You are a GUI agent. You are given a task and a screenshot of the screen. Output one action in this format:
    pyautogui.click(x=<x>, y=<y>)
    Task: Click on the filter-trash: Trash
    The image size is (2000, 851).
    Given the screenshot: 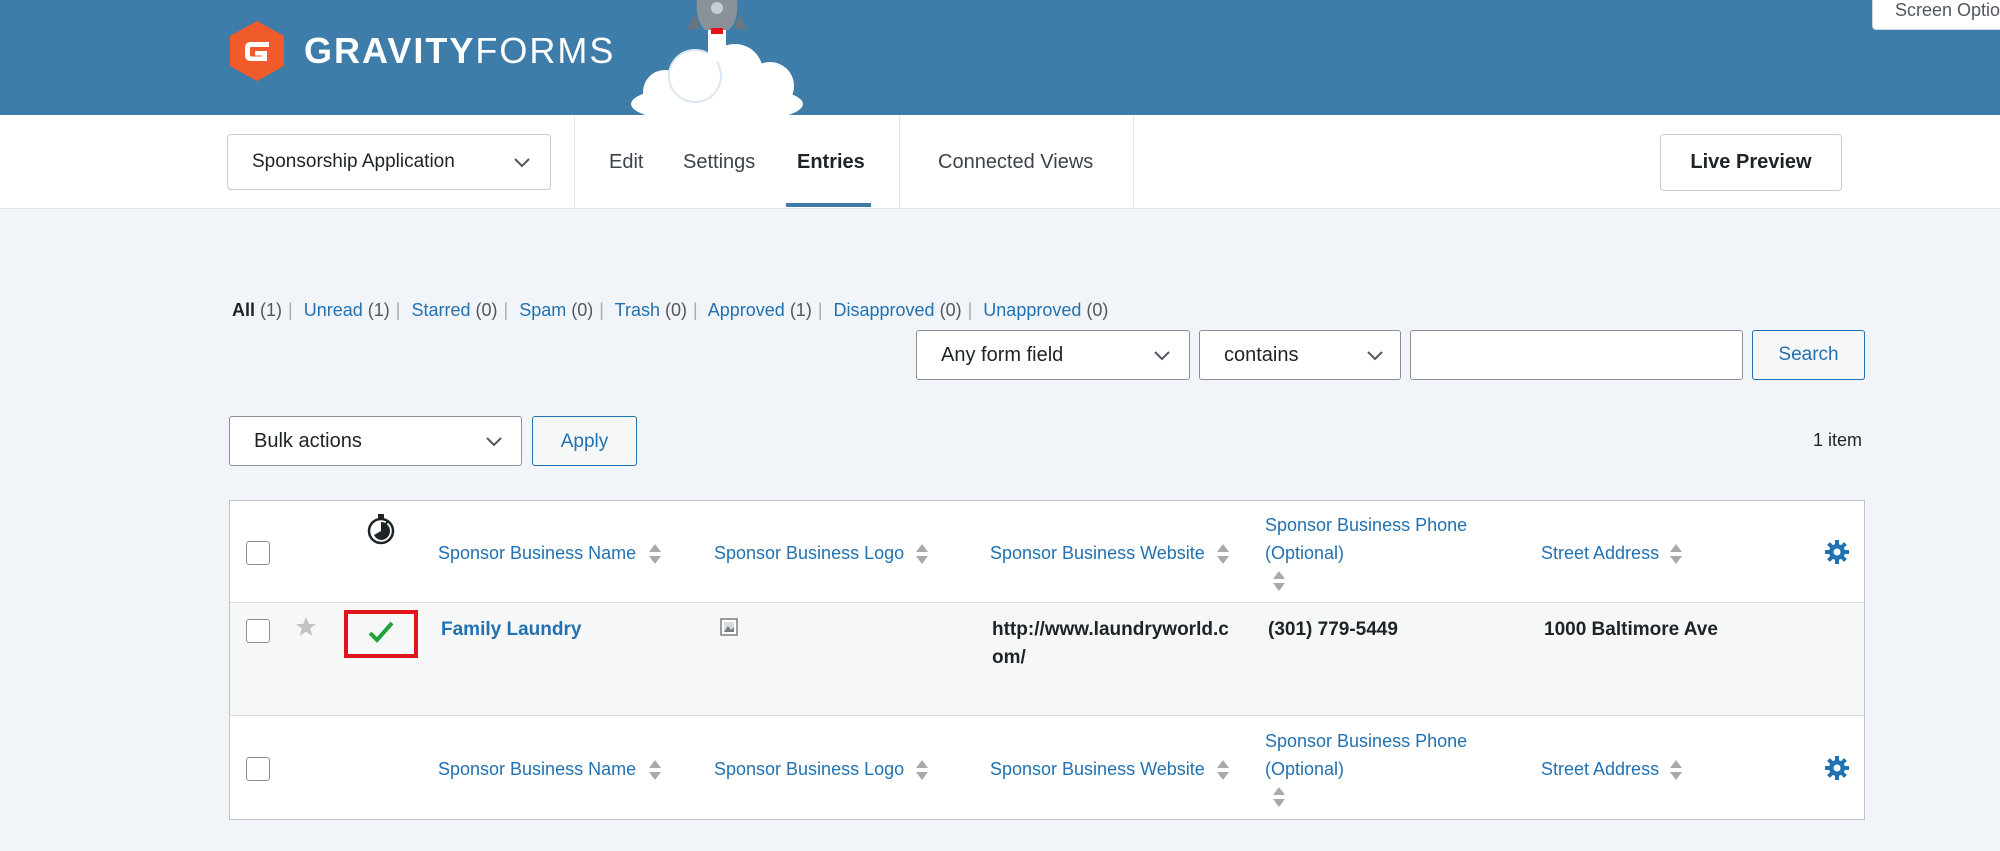 What is the action you would take?
    pyautogui.click(x=637, y=310)
    